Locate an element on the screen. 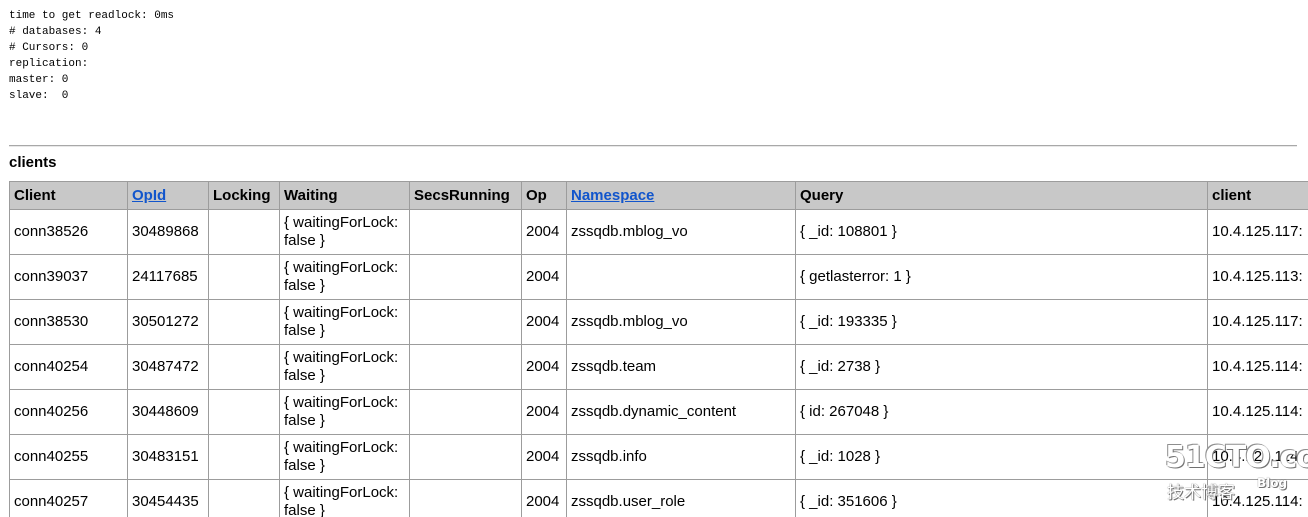 The height and width of the screenshot is (517, 1308). section-heading-clients: clients is located at coordinates (33, 162).